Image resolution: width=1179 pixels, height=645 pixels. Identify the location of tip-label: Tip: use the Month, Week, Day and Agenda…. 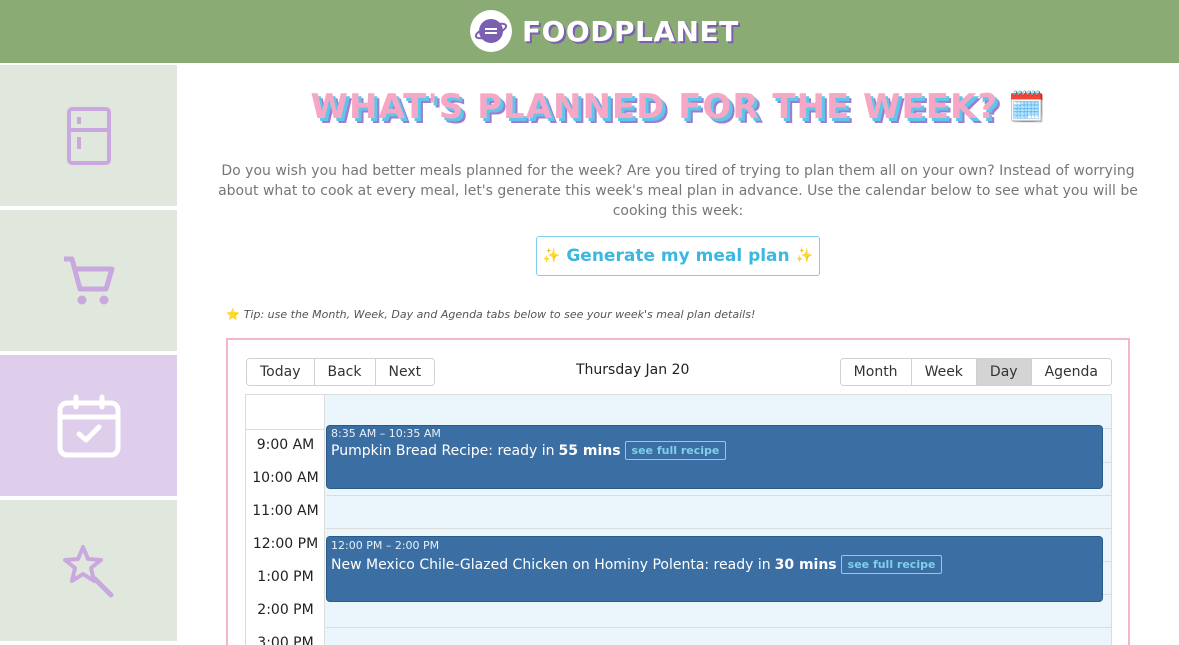
(499, 314).